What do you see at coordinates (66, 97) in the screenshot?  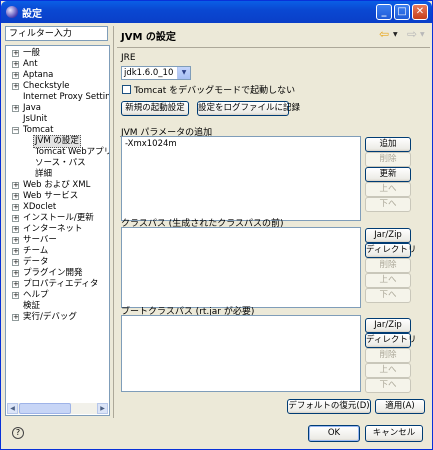 I see `tree-item-label: Internet Proxy Settings` at bounding box center [66, 97].